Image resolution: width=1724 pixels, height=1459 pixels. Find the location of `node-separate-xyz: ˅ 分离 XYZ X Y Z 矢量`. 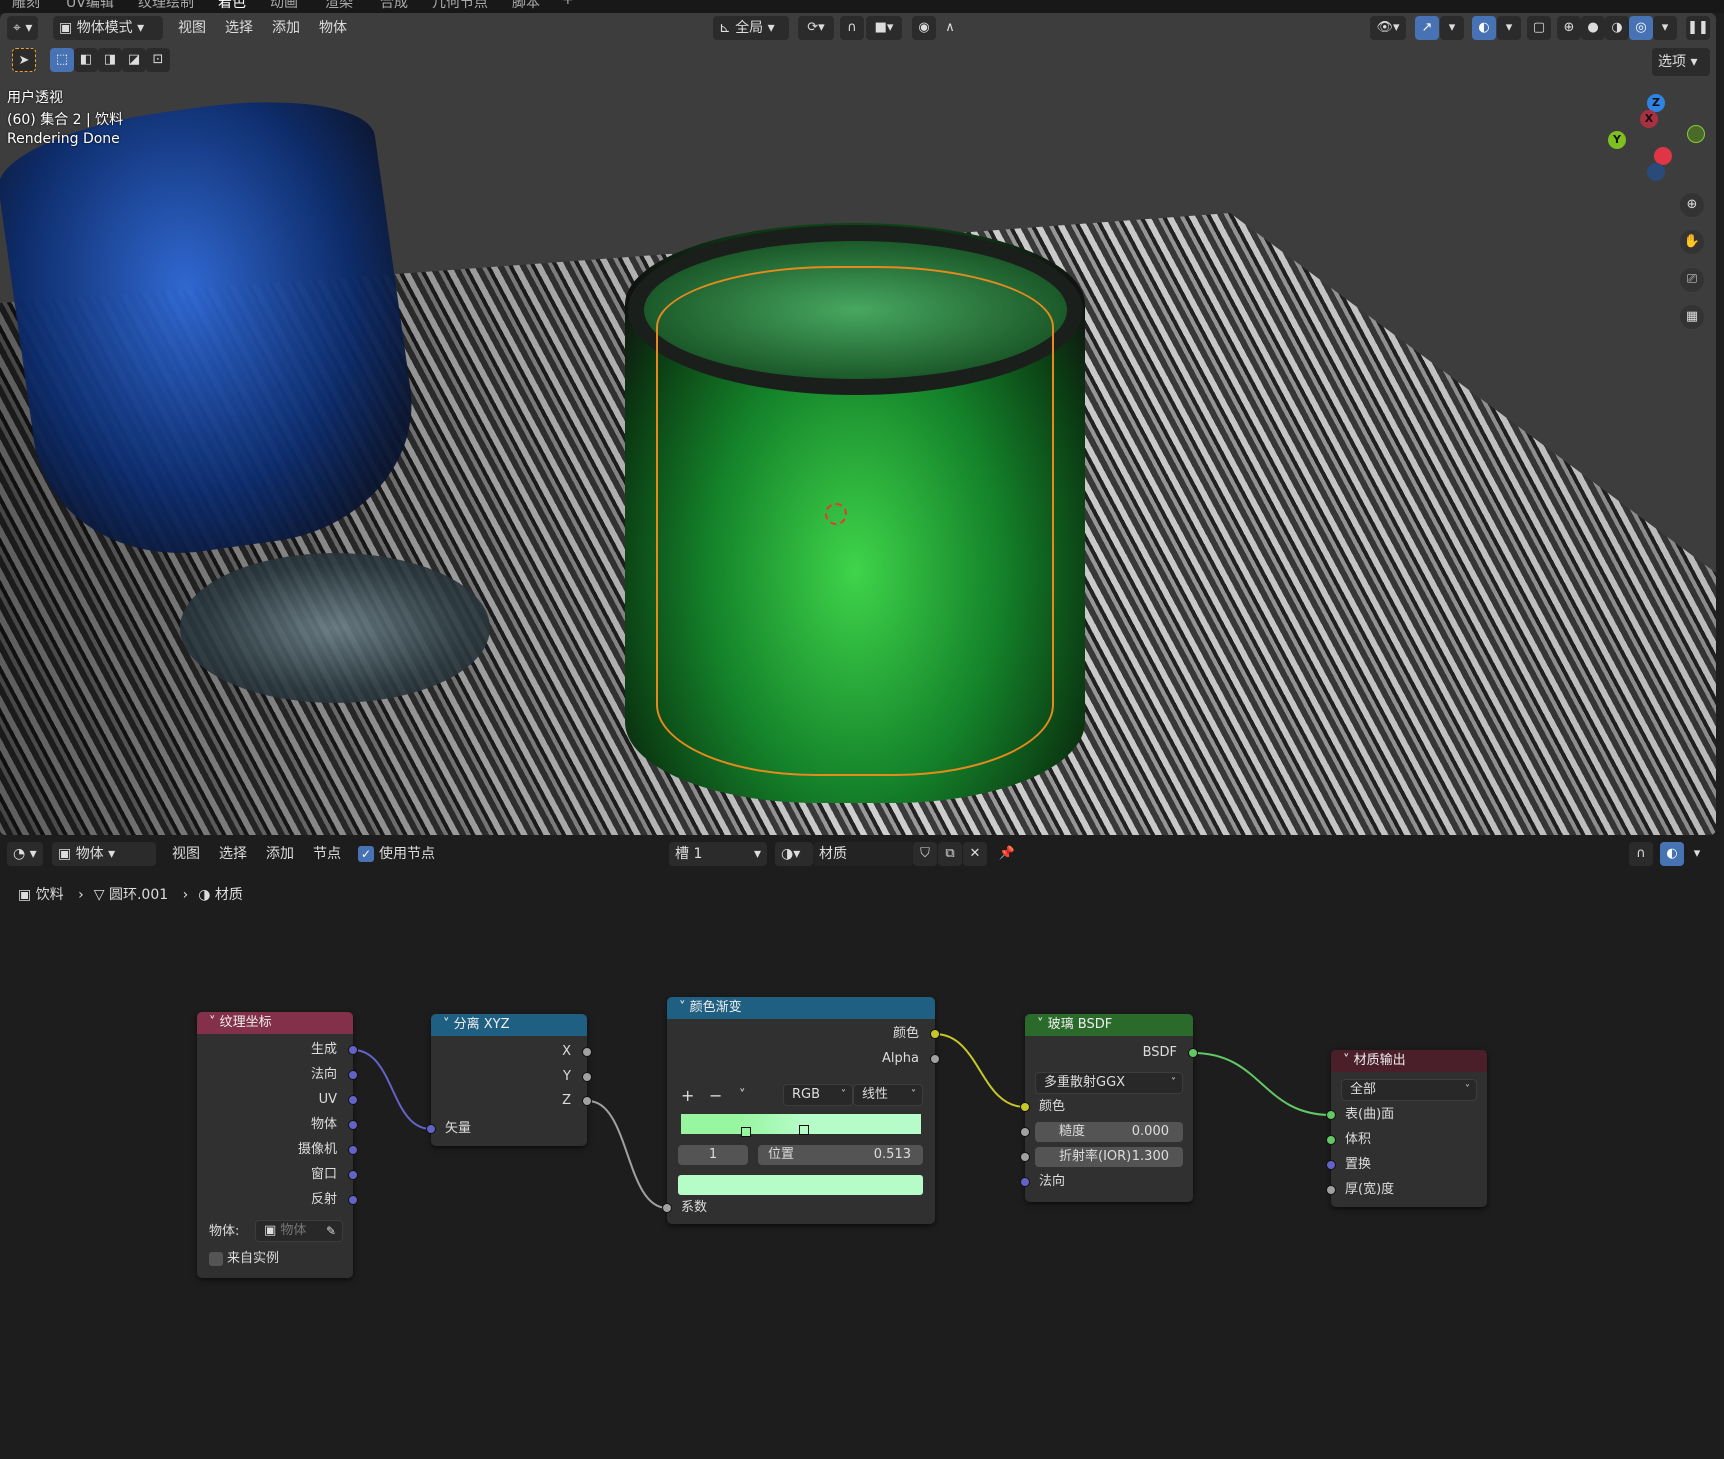

node-separate-xyz: ˅ 分离 XYZ X Y Z 矢量 is located at coordinates (509, 1080).